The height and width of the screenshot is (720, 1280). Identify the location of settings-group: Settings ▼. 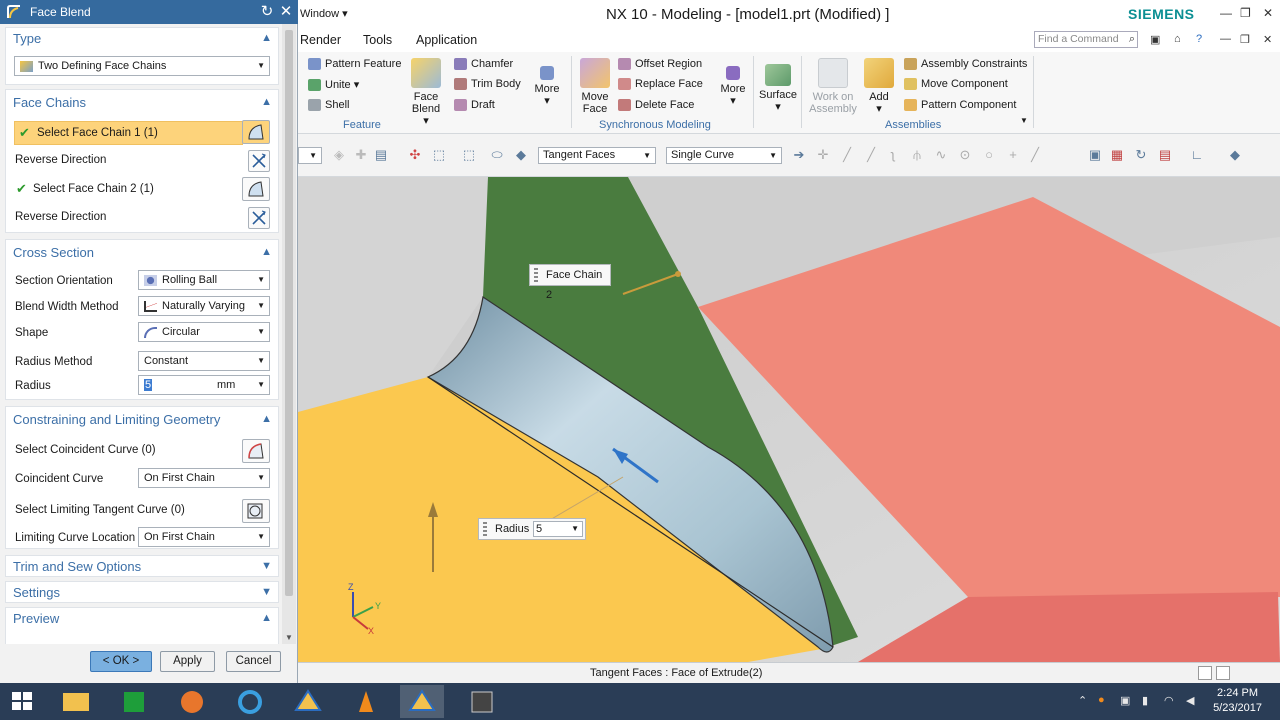
(142, 592).